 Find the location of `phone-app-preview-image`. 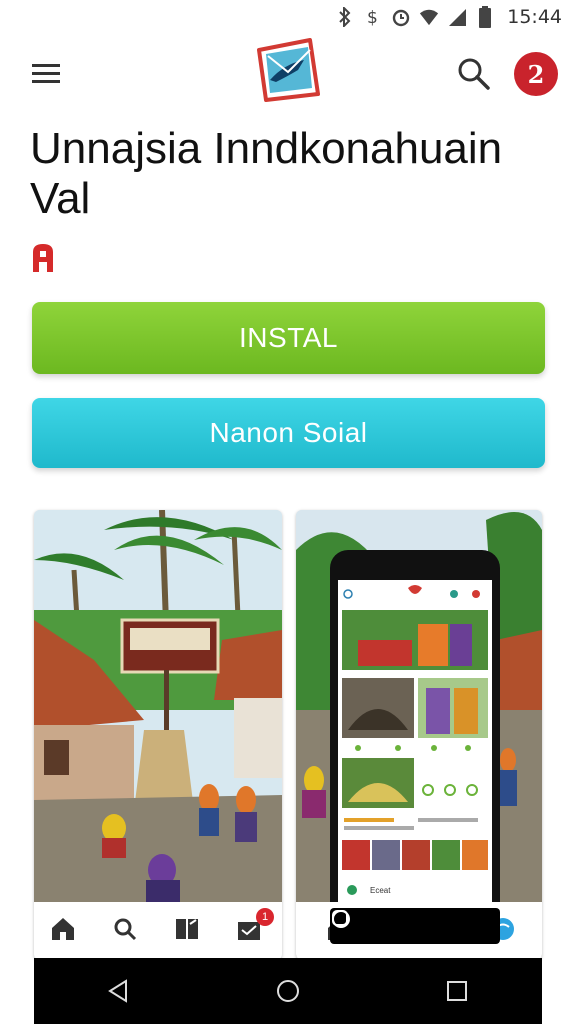

phone-app-preview-image is located at coordinates (415, 747).